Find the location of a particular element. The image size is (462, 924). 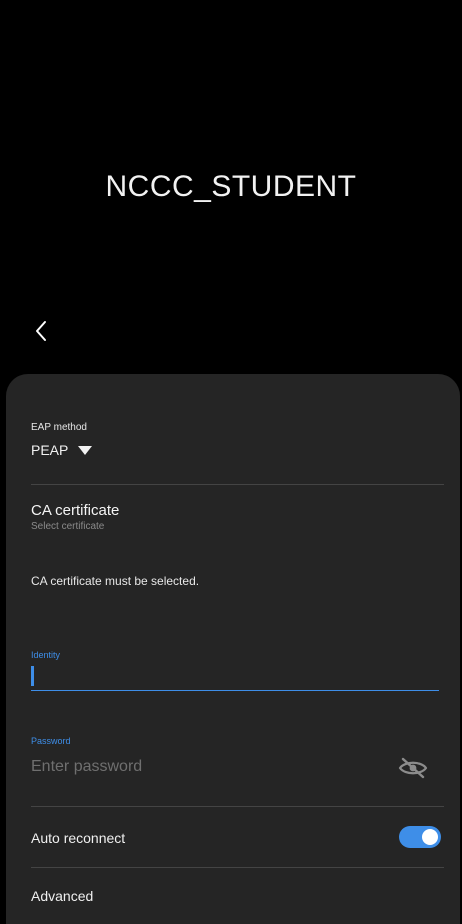

toggle-knob is located at coordinates (430, 837).